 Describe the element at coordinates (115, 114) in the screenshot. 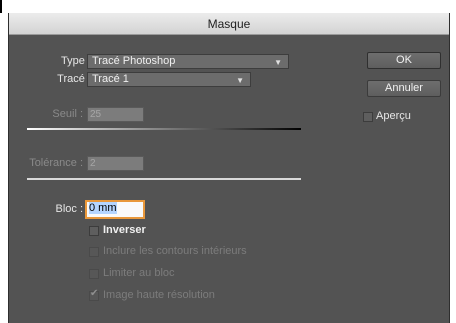

I see `threshold-input: 25` at that location.